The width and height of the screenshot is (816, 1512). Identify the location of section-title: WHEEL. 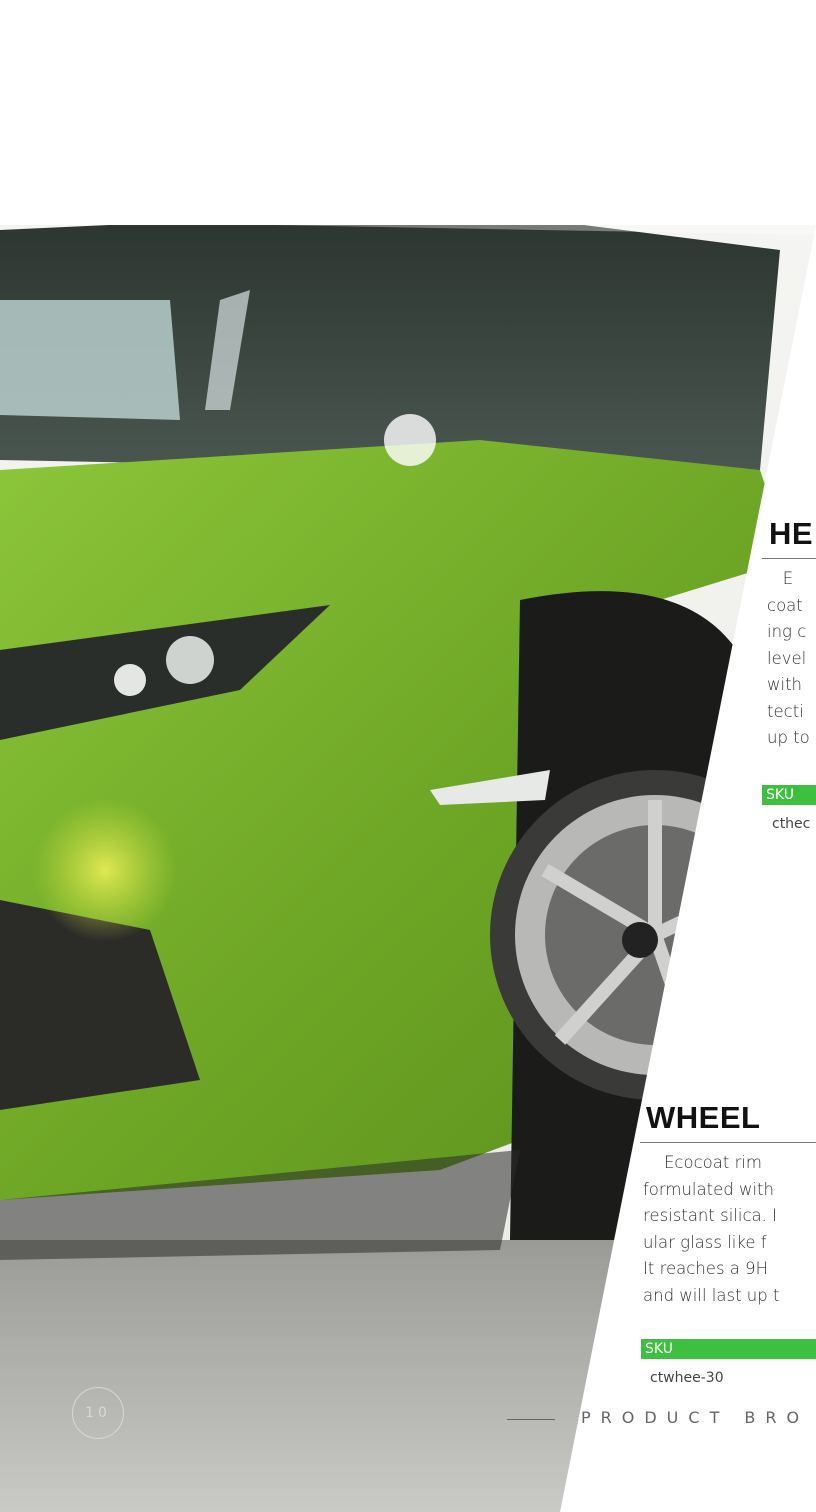
(703, 1117).